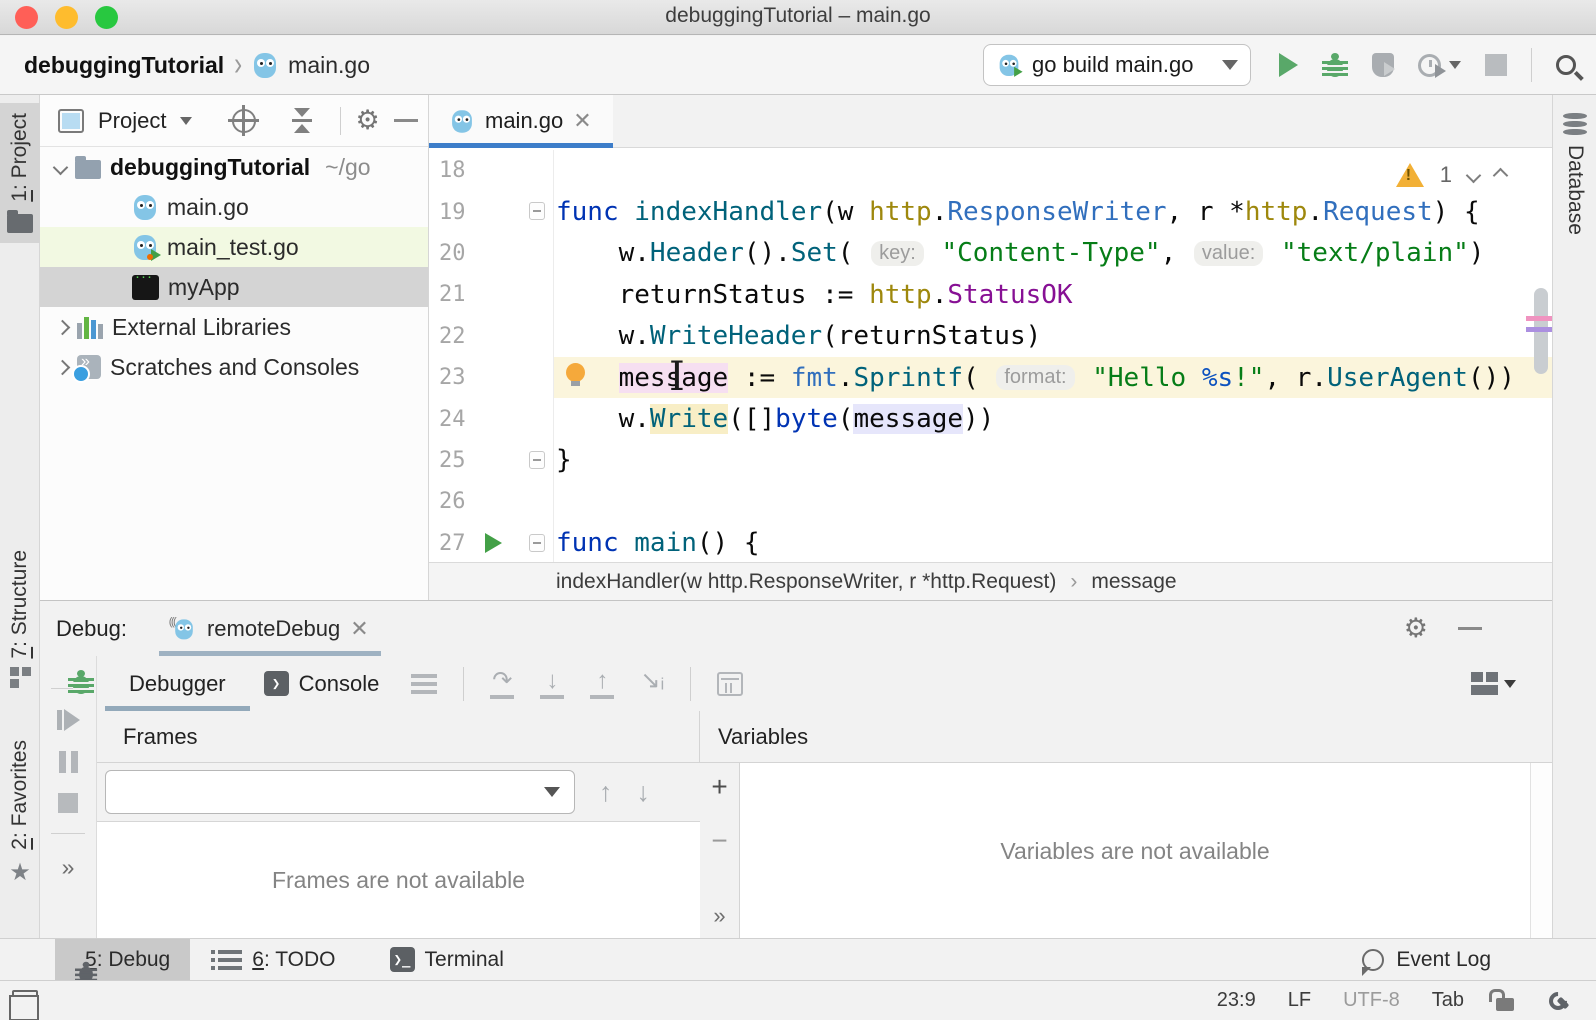 The height and width of the screenshot is (1020, 1596). What do you see at coordinates (322, 683) in the screenshot?
I see `tab-console: ❯ Console` at bounding box center [322, 683].